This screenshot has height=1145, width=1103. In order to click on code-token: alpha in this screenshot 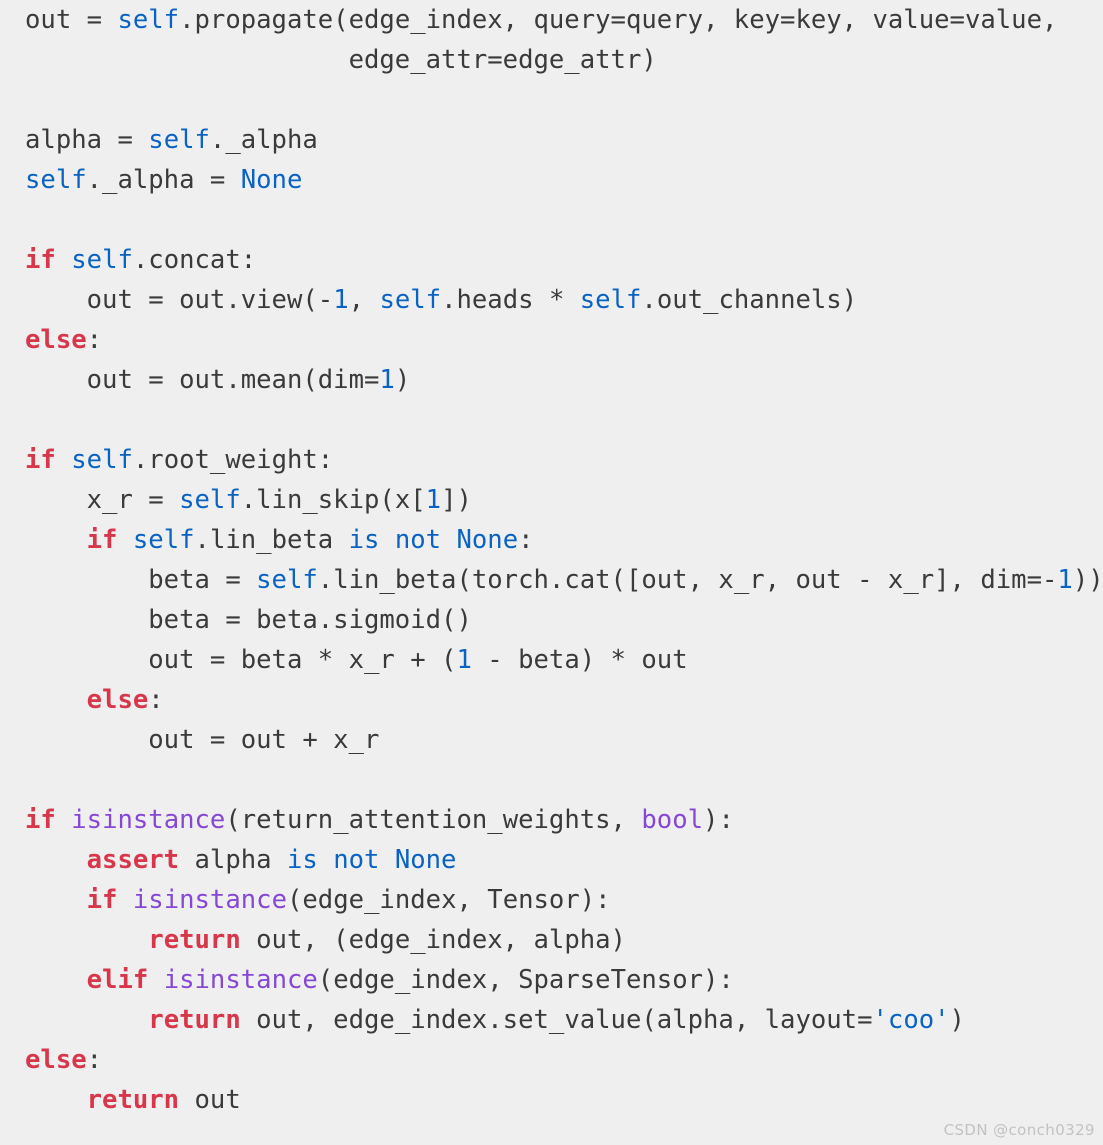, I will do `click(233, 860)`.